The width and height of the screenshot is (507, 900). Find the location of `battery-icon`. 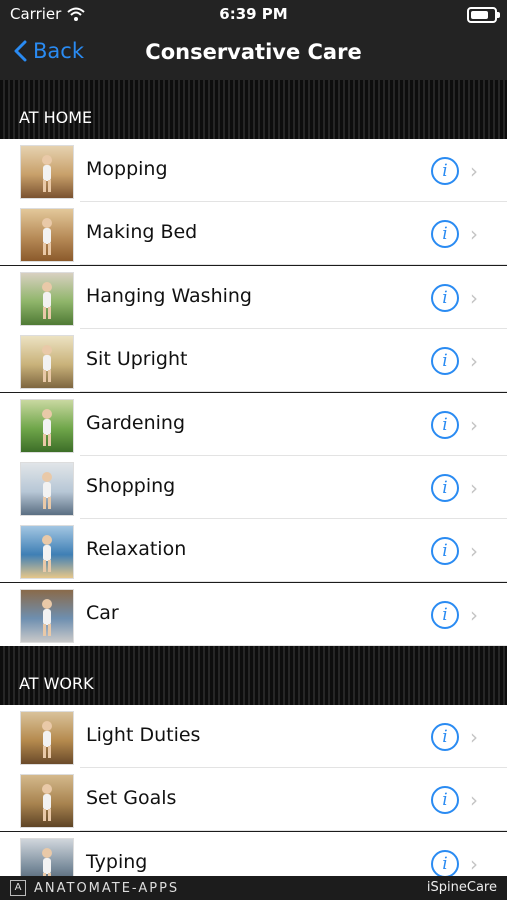

battery-icon is located at coordinates (483, 15).